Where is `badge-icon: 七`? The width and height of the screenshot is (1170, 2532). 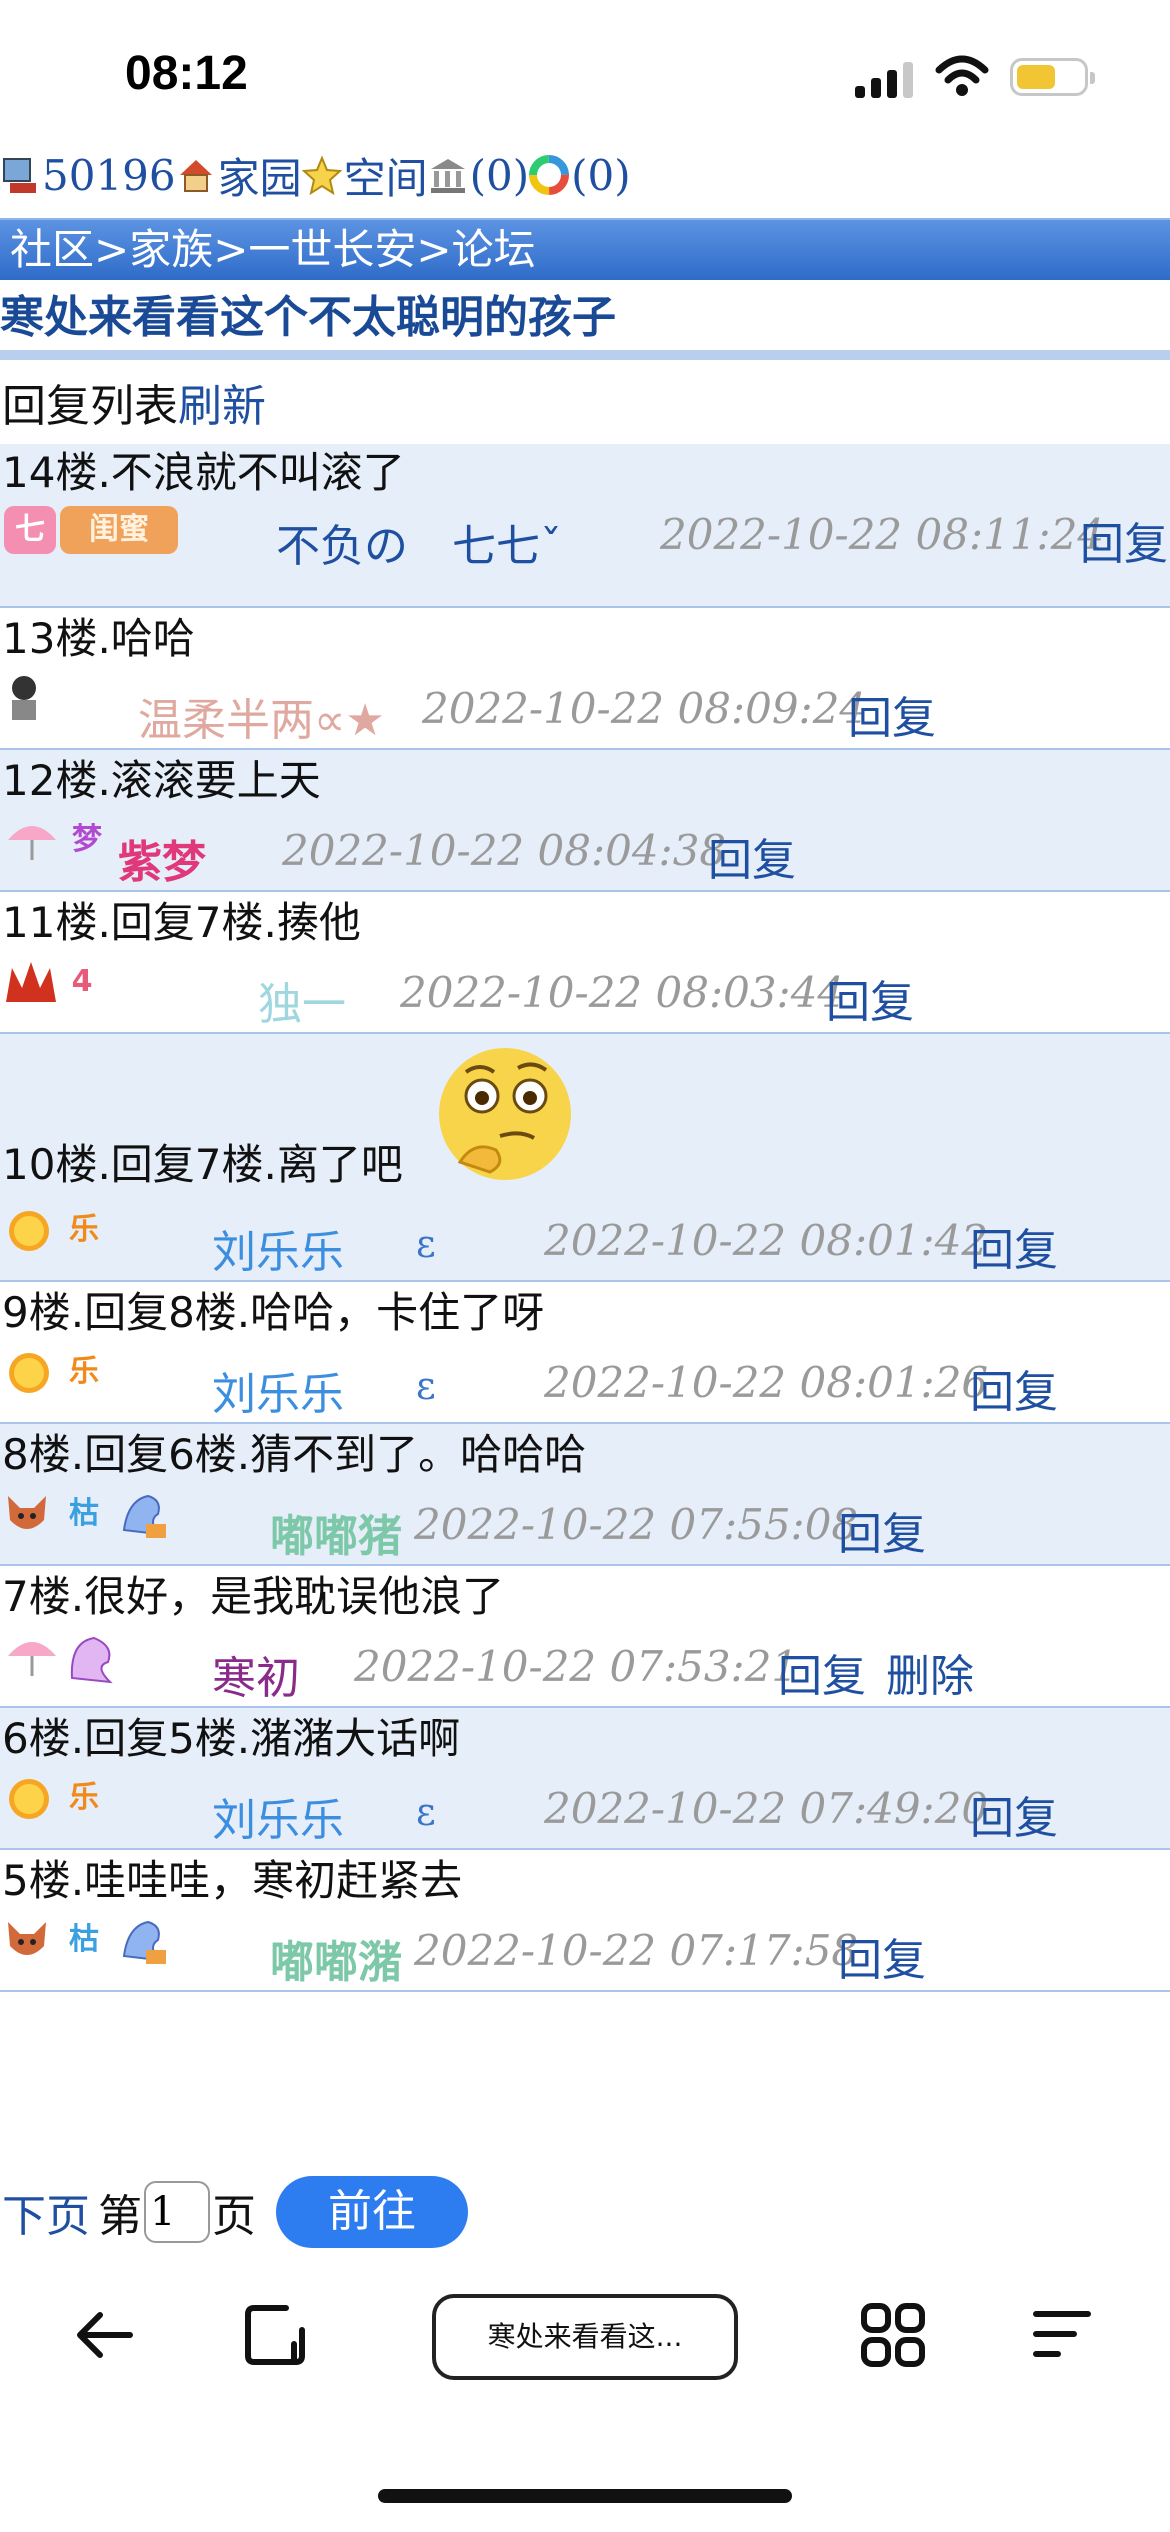
badge-icon: 七 is located at coordinates (30, 530).